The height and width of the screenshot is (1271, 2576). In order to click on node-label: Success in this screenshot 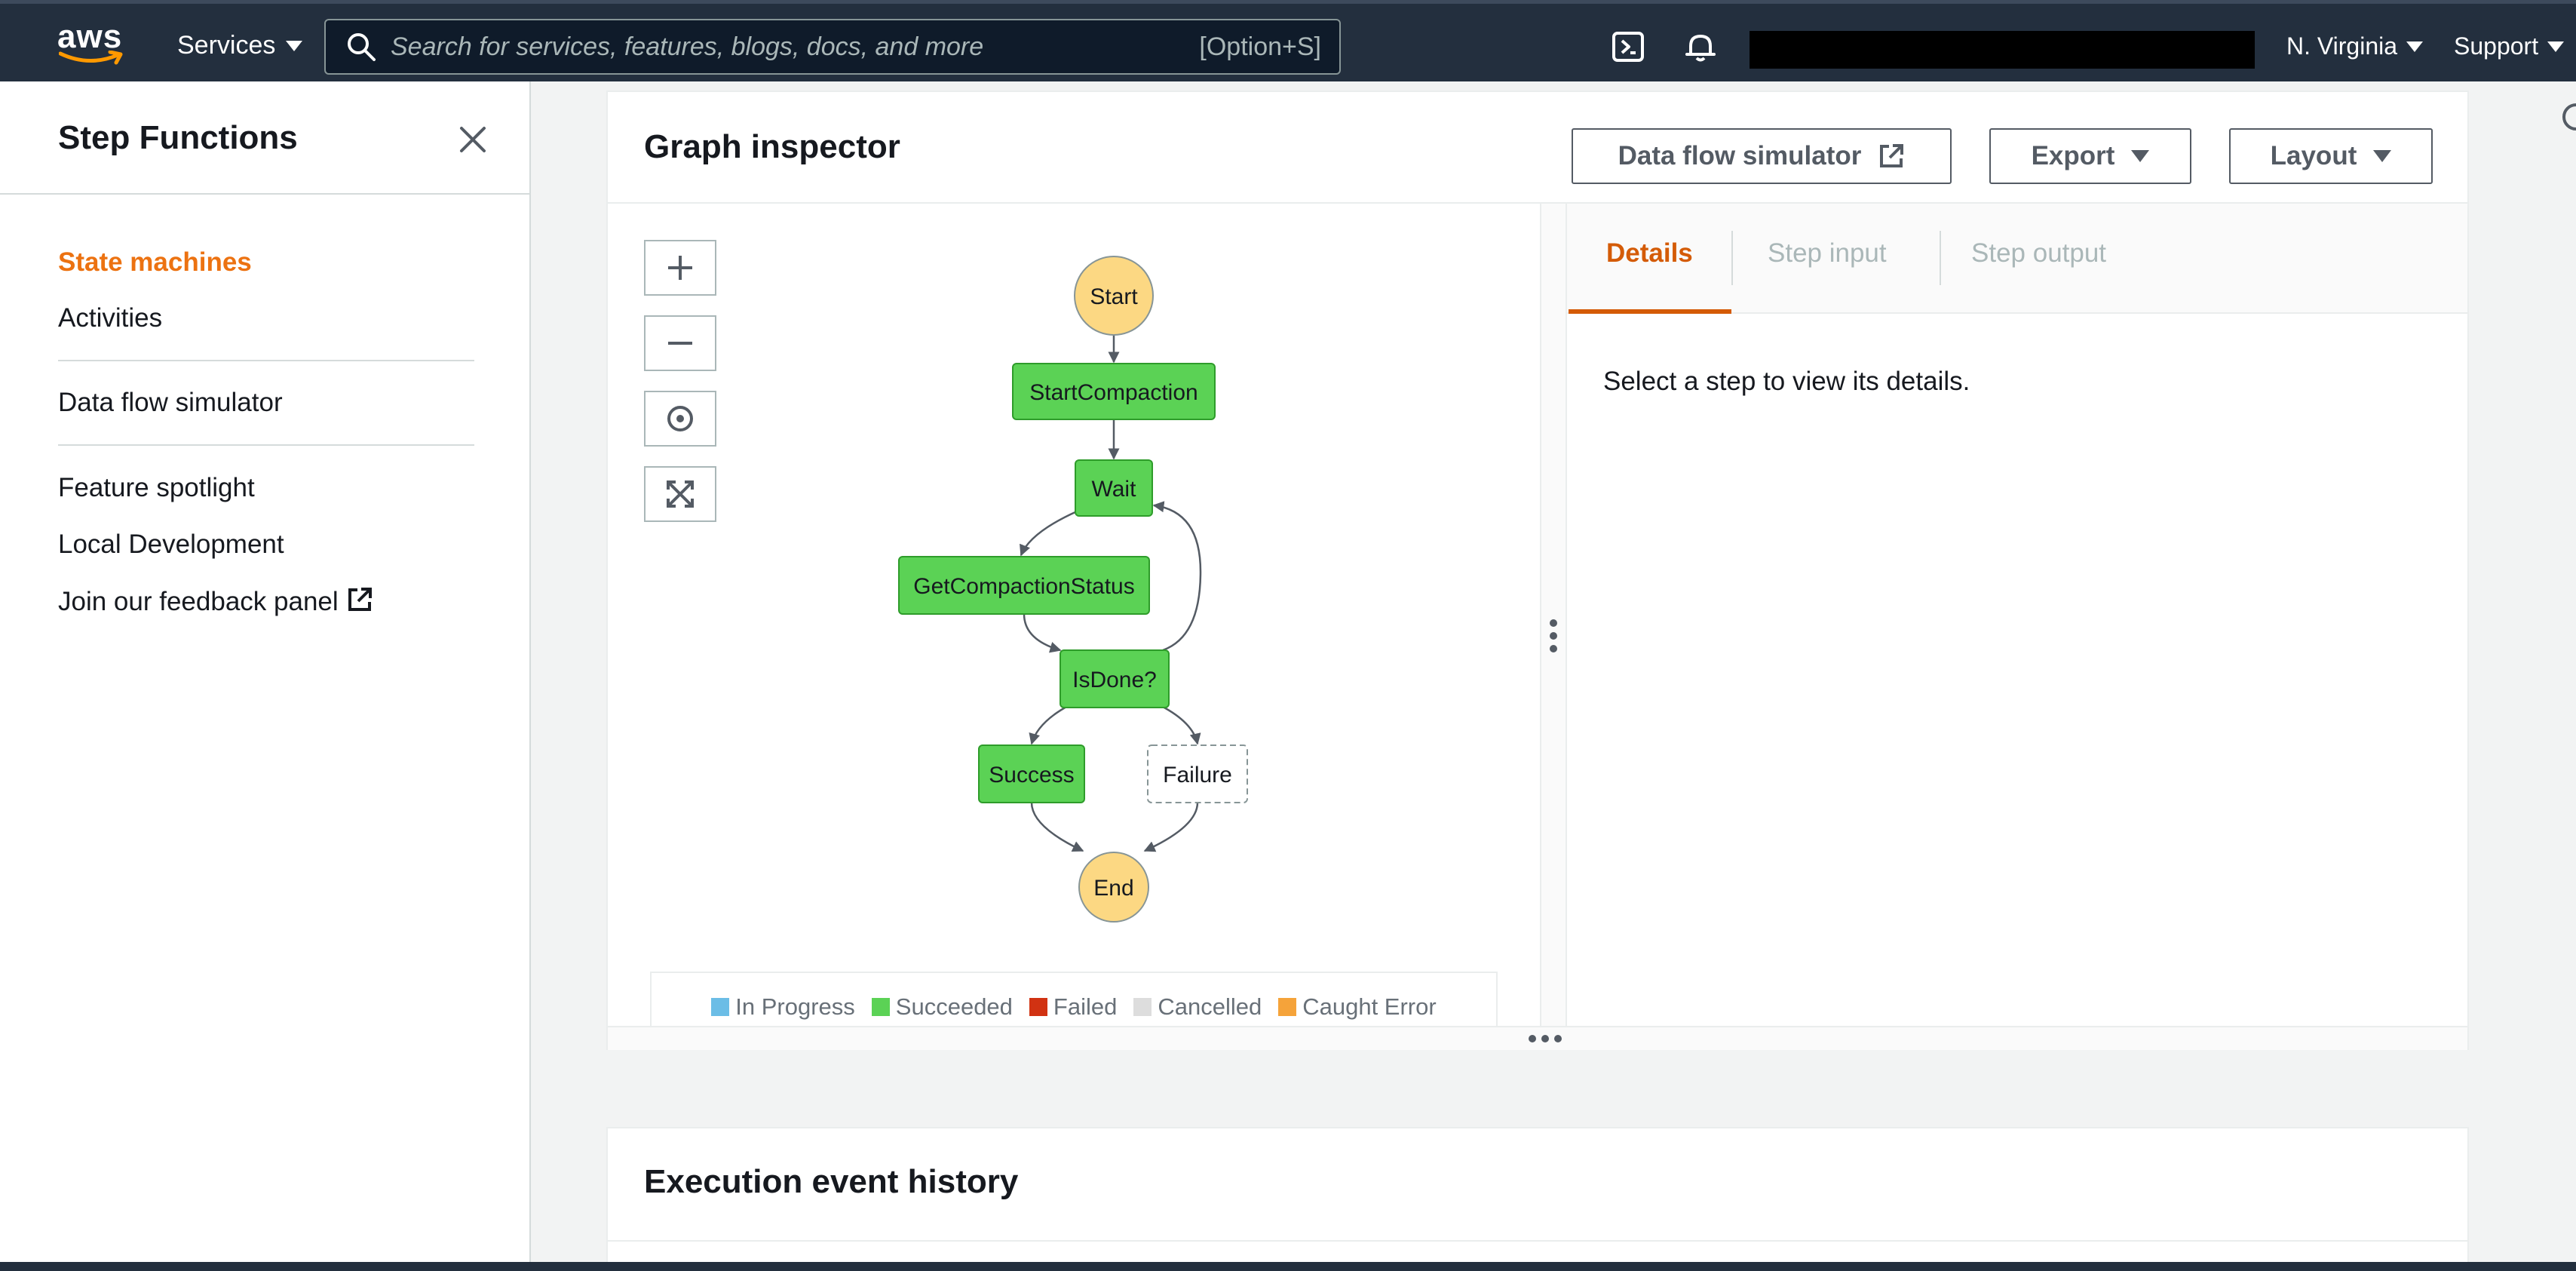, I will do `click(1031, 775)`.